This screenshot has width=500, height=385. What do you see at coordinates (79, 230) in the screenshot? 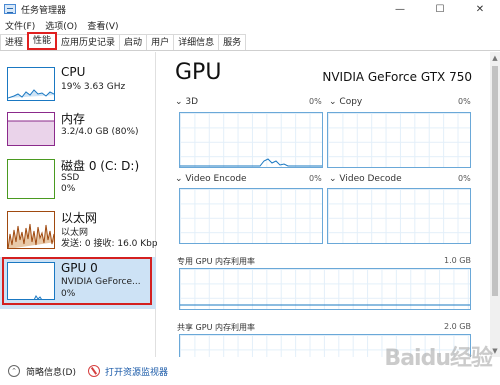
I see `sidebar-item-ethernet: 以太网 以太网 发送: 0 接收: 16.0 Kbp` at bounding box center [79, 230].